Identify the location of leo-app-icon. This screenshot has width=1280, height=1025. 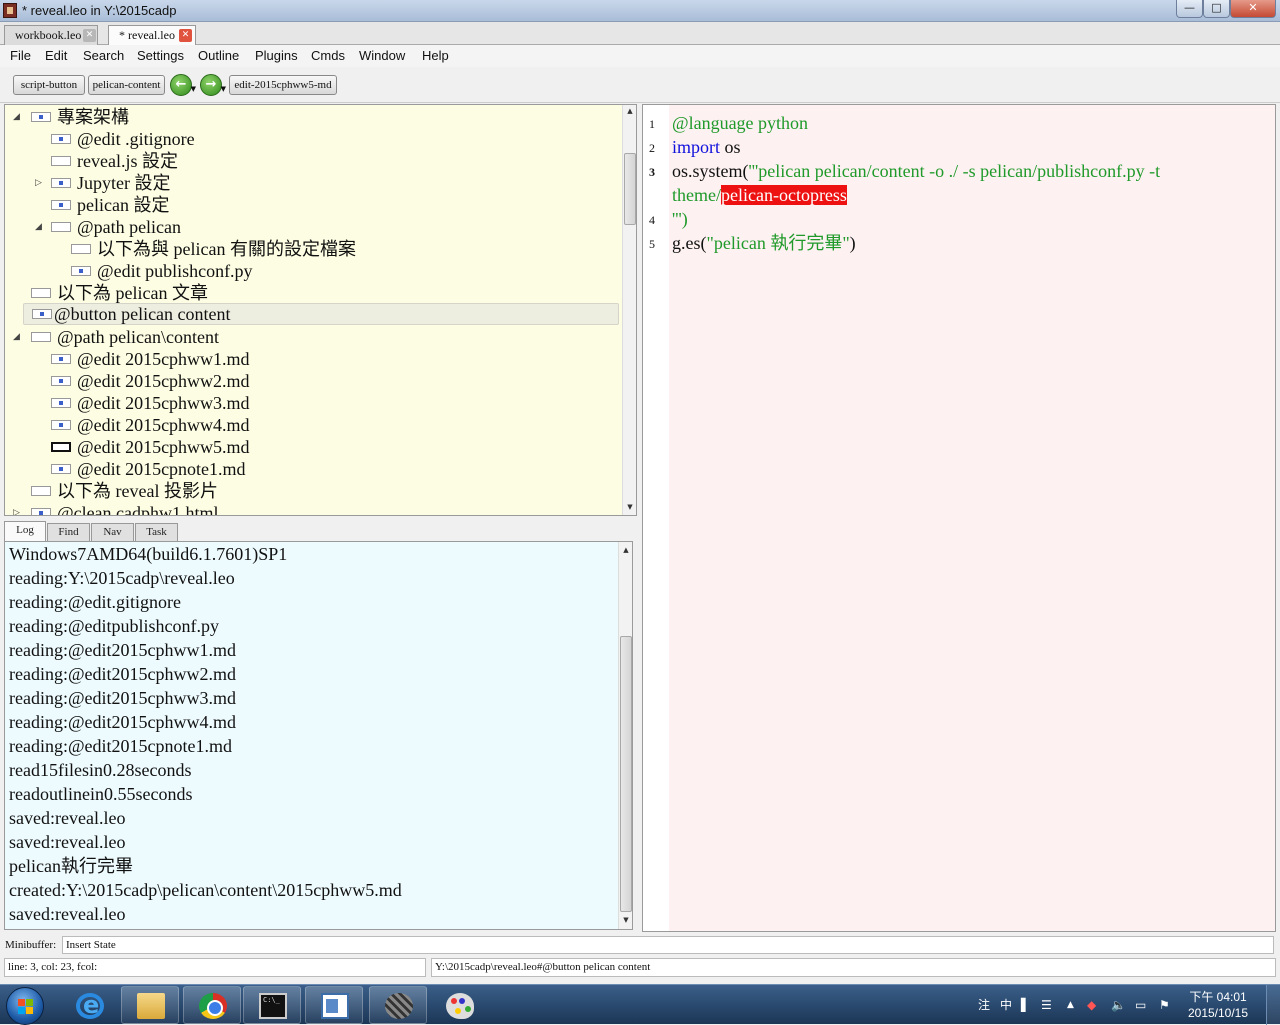
(10, 10).